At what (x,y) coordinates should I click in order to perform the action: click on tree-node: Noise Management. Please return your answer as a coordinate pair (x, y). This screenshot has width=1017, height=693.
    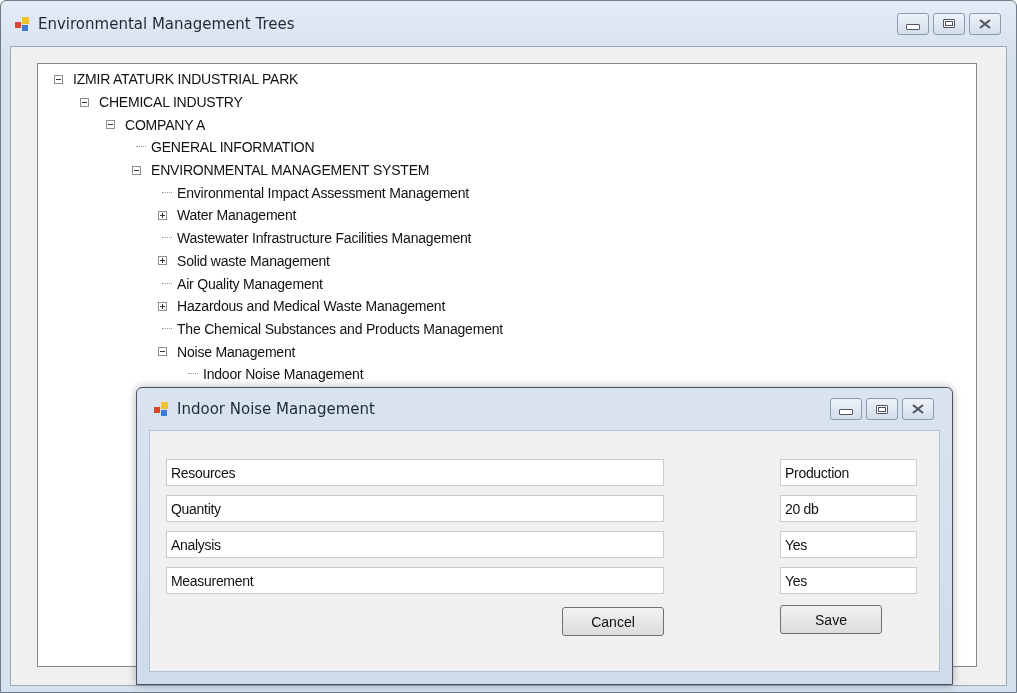
    Looking at the image, I should click on (236, 351).